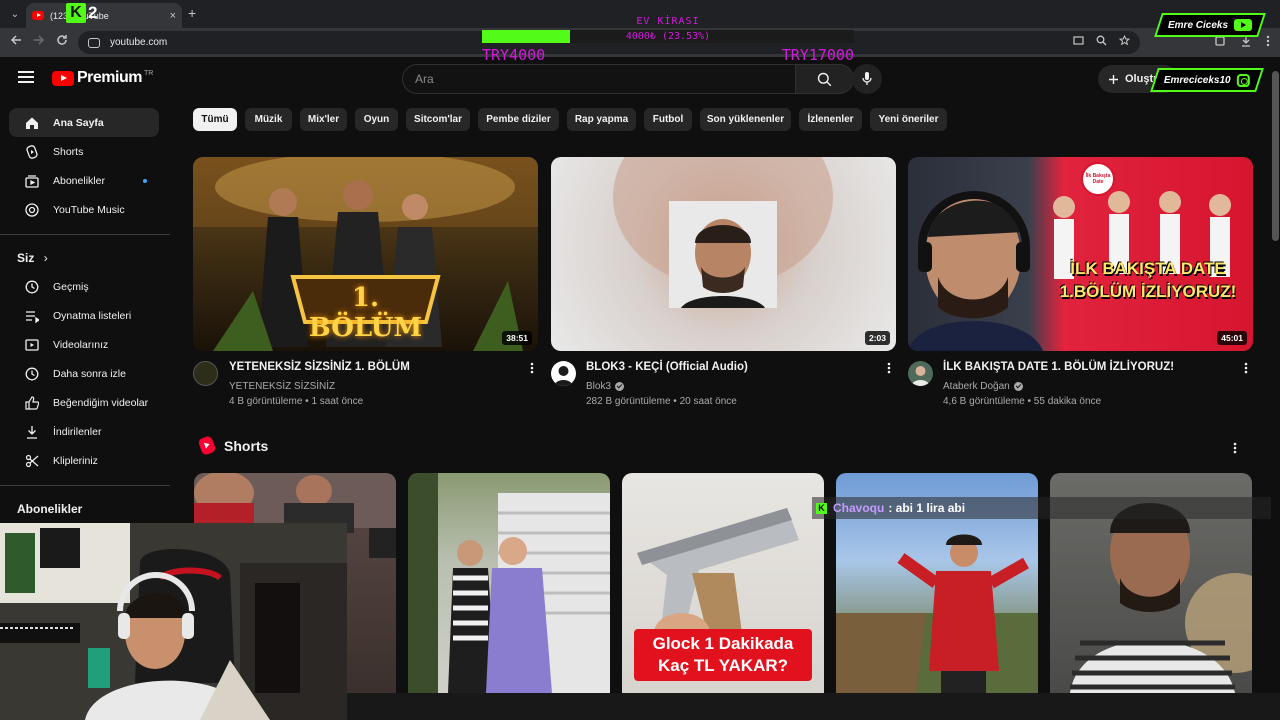 The image size is (1280, 720). What do you see at coordinates (438, 119) in the screenshot?
I see `chip-sitcoms: Sitcom'lar` at bounding box center [438, 119].